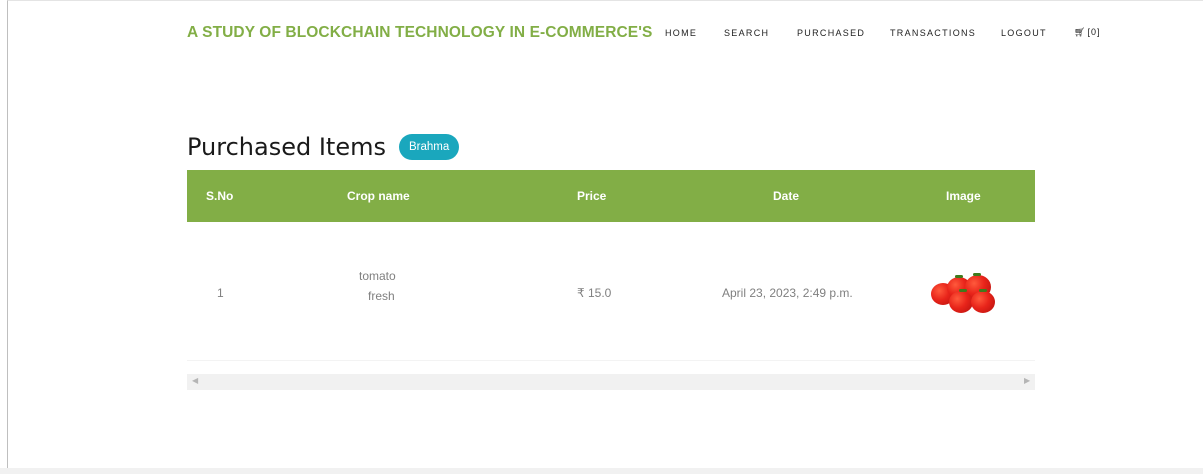 Image resolution: width=1203 pixels, height=474 pixels. What do you see at coordinates (787, 293) in the screenshot?
I see `cell-date: April 23, 2023, 2:49 p.m.` at bounding box center [787, 293].